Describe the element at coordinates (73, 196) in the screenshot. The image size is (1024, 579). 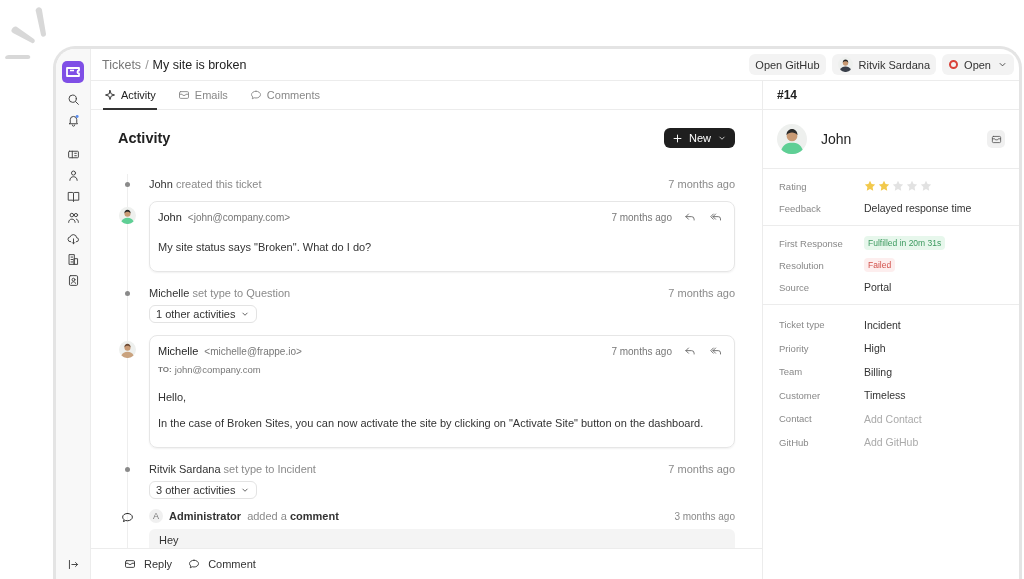
I see `book-icon` at that location.